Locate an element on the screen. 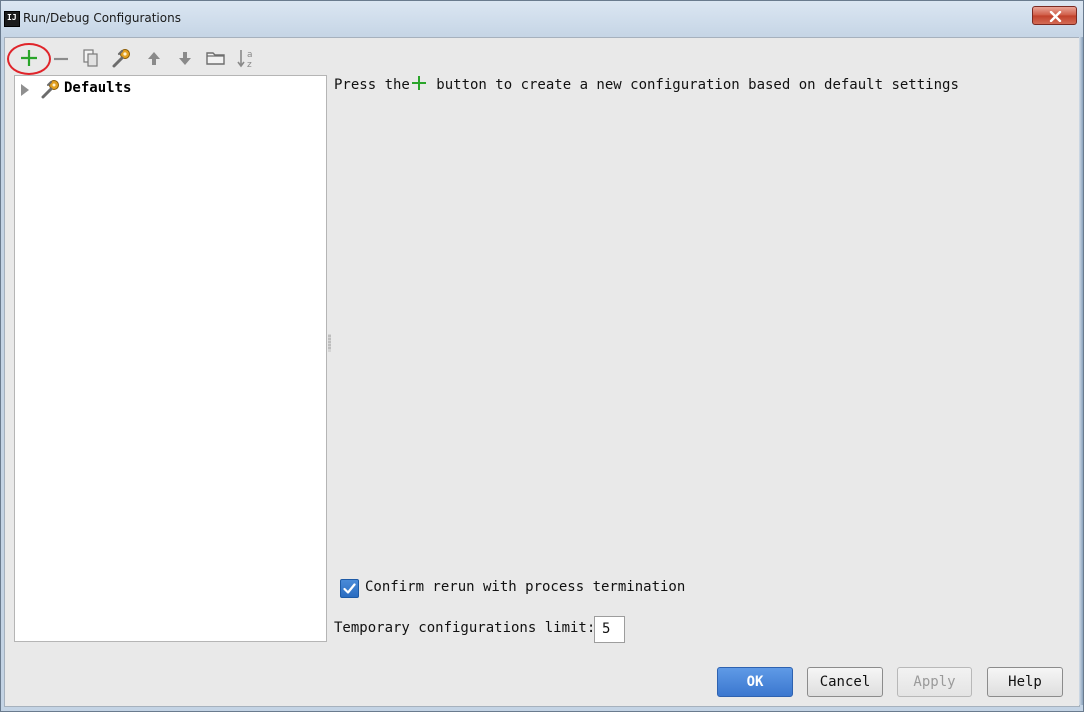 This screenshot has height=712, width=1084. app-icon-text: IJ is located at coordinates (12, 17).